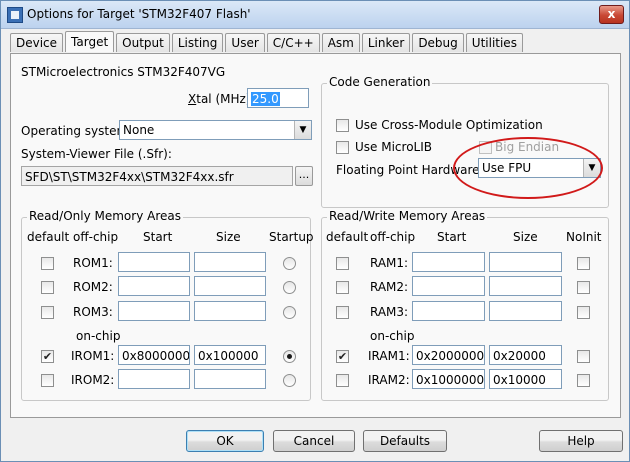 This screenshot has width=630, height=462. What do you see at coordinates (143, 42) in the screenshot?
I see `tab-output: Output` at bounding box center [143, 42].